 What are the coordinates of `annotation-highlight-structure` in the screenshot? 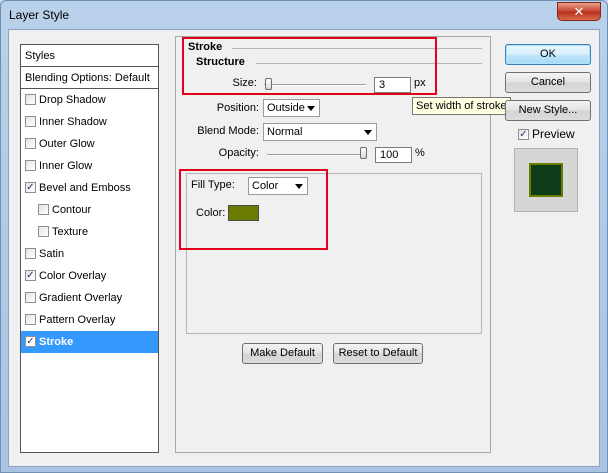 It's located at (309, 66).